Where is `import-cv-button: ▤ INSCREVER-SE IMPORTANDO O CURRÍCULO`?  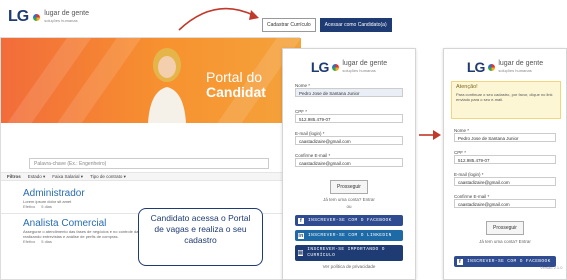 import-cv-button: ▤ INSCREVER-SE IMPORTANDO O CURRÍCULO is located at coordinates (349, 253).